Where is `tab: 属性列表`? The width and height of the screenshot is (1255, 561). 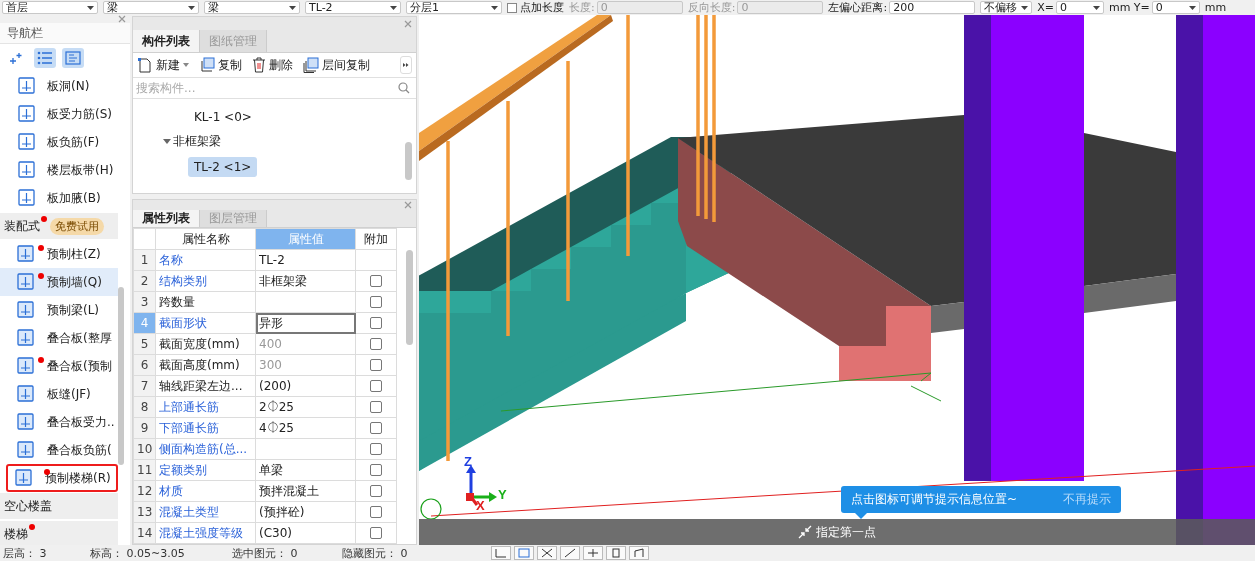
tab: 属性列表 is located at coordinates (166, 218).